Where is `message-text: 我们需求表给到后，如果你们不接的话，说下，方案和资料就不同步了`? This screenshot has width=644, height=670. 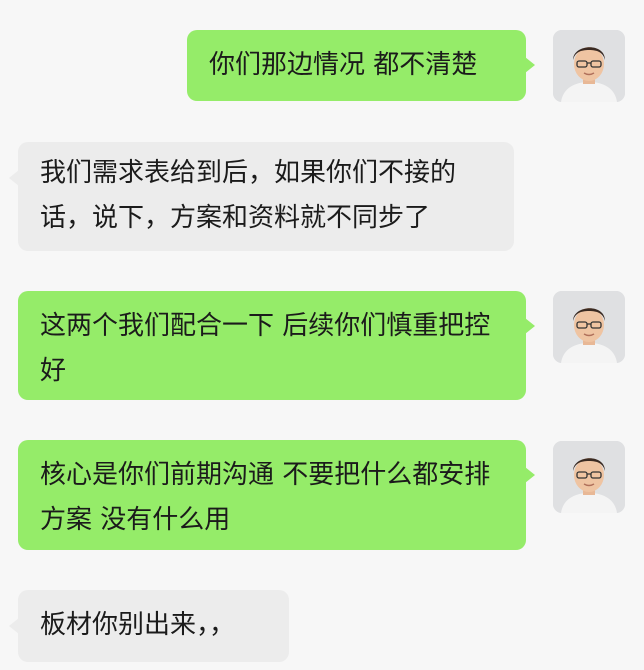 message-text: 我们需求表给到后，如果你们不接的话，说下，方案和资料就不同步了 is located at coordinates (248, 195).